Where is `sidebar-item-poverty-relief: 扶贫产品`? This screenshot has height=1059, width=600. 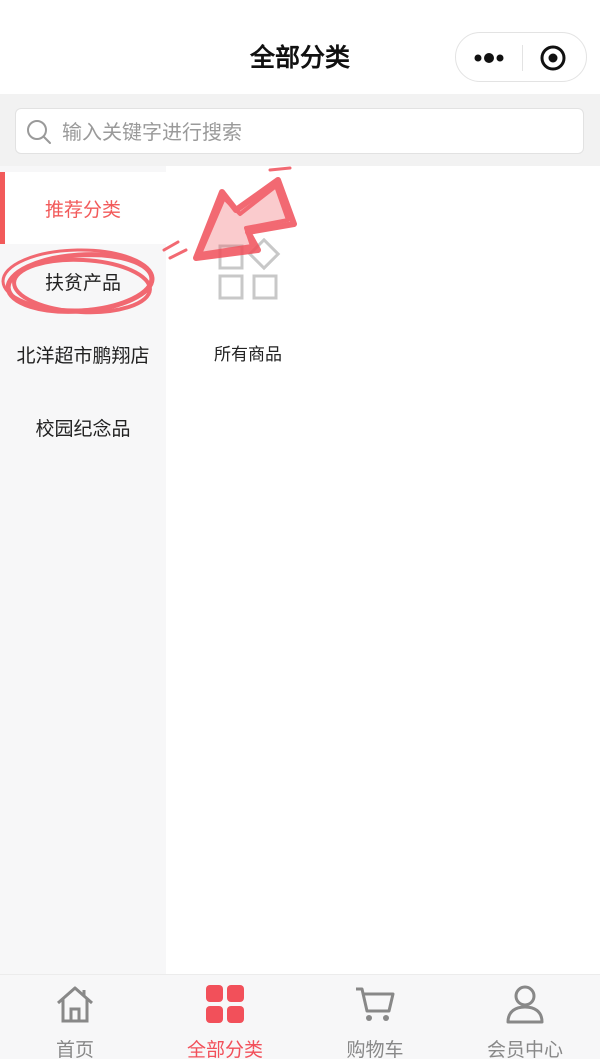 sidebar-item-poverty-relief: 扶贫产品 is located at coordinates (83, 281).